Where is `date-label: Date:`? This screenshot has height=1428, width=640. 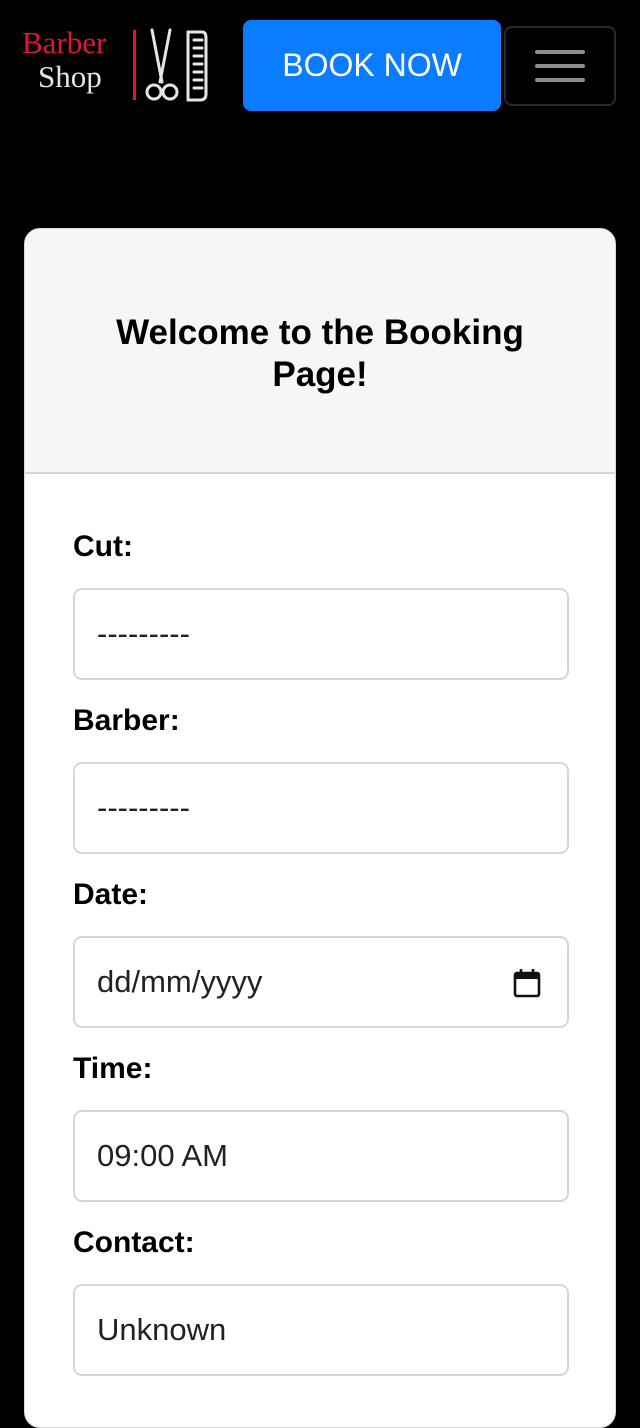
date-label: Date: is located at coordinates (111, 894).